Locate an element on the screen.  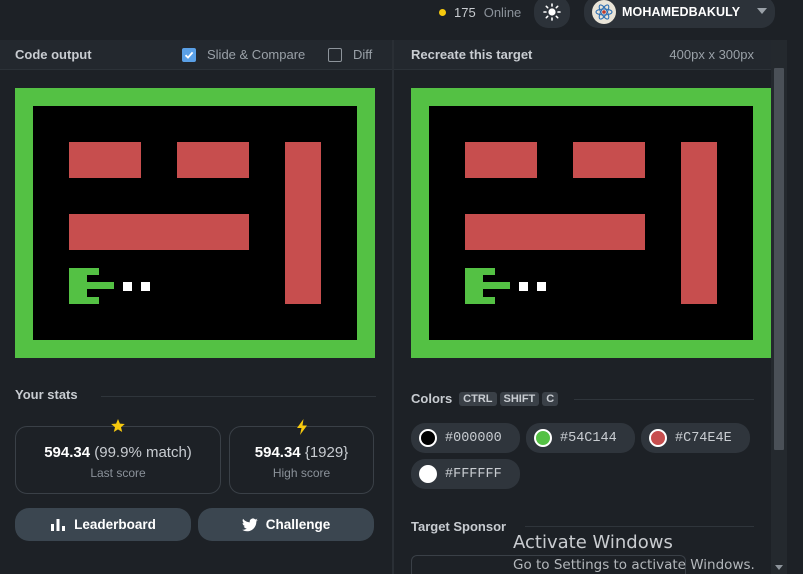
kbd-c: C is located at coordinates (550, 398).